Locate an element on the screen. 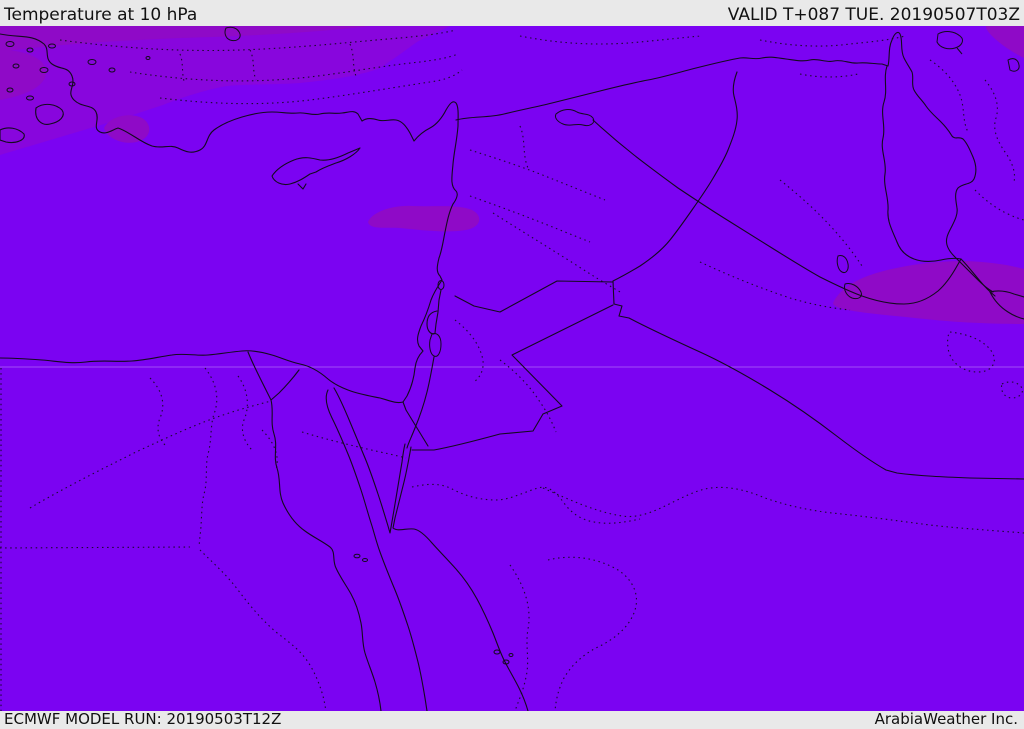 The image size is (1024, 729). temperature-patch-lebanon is located at coordinates (424, 218).